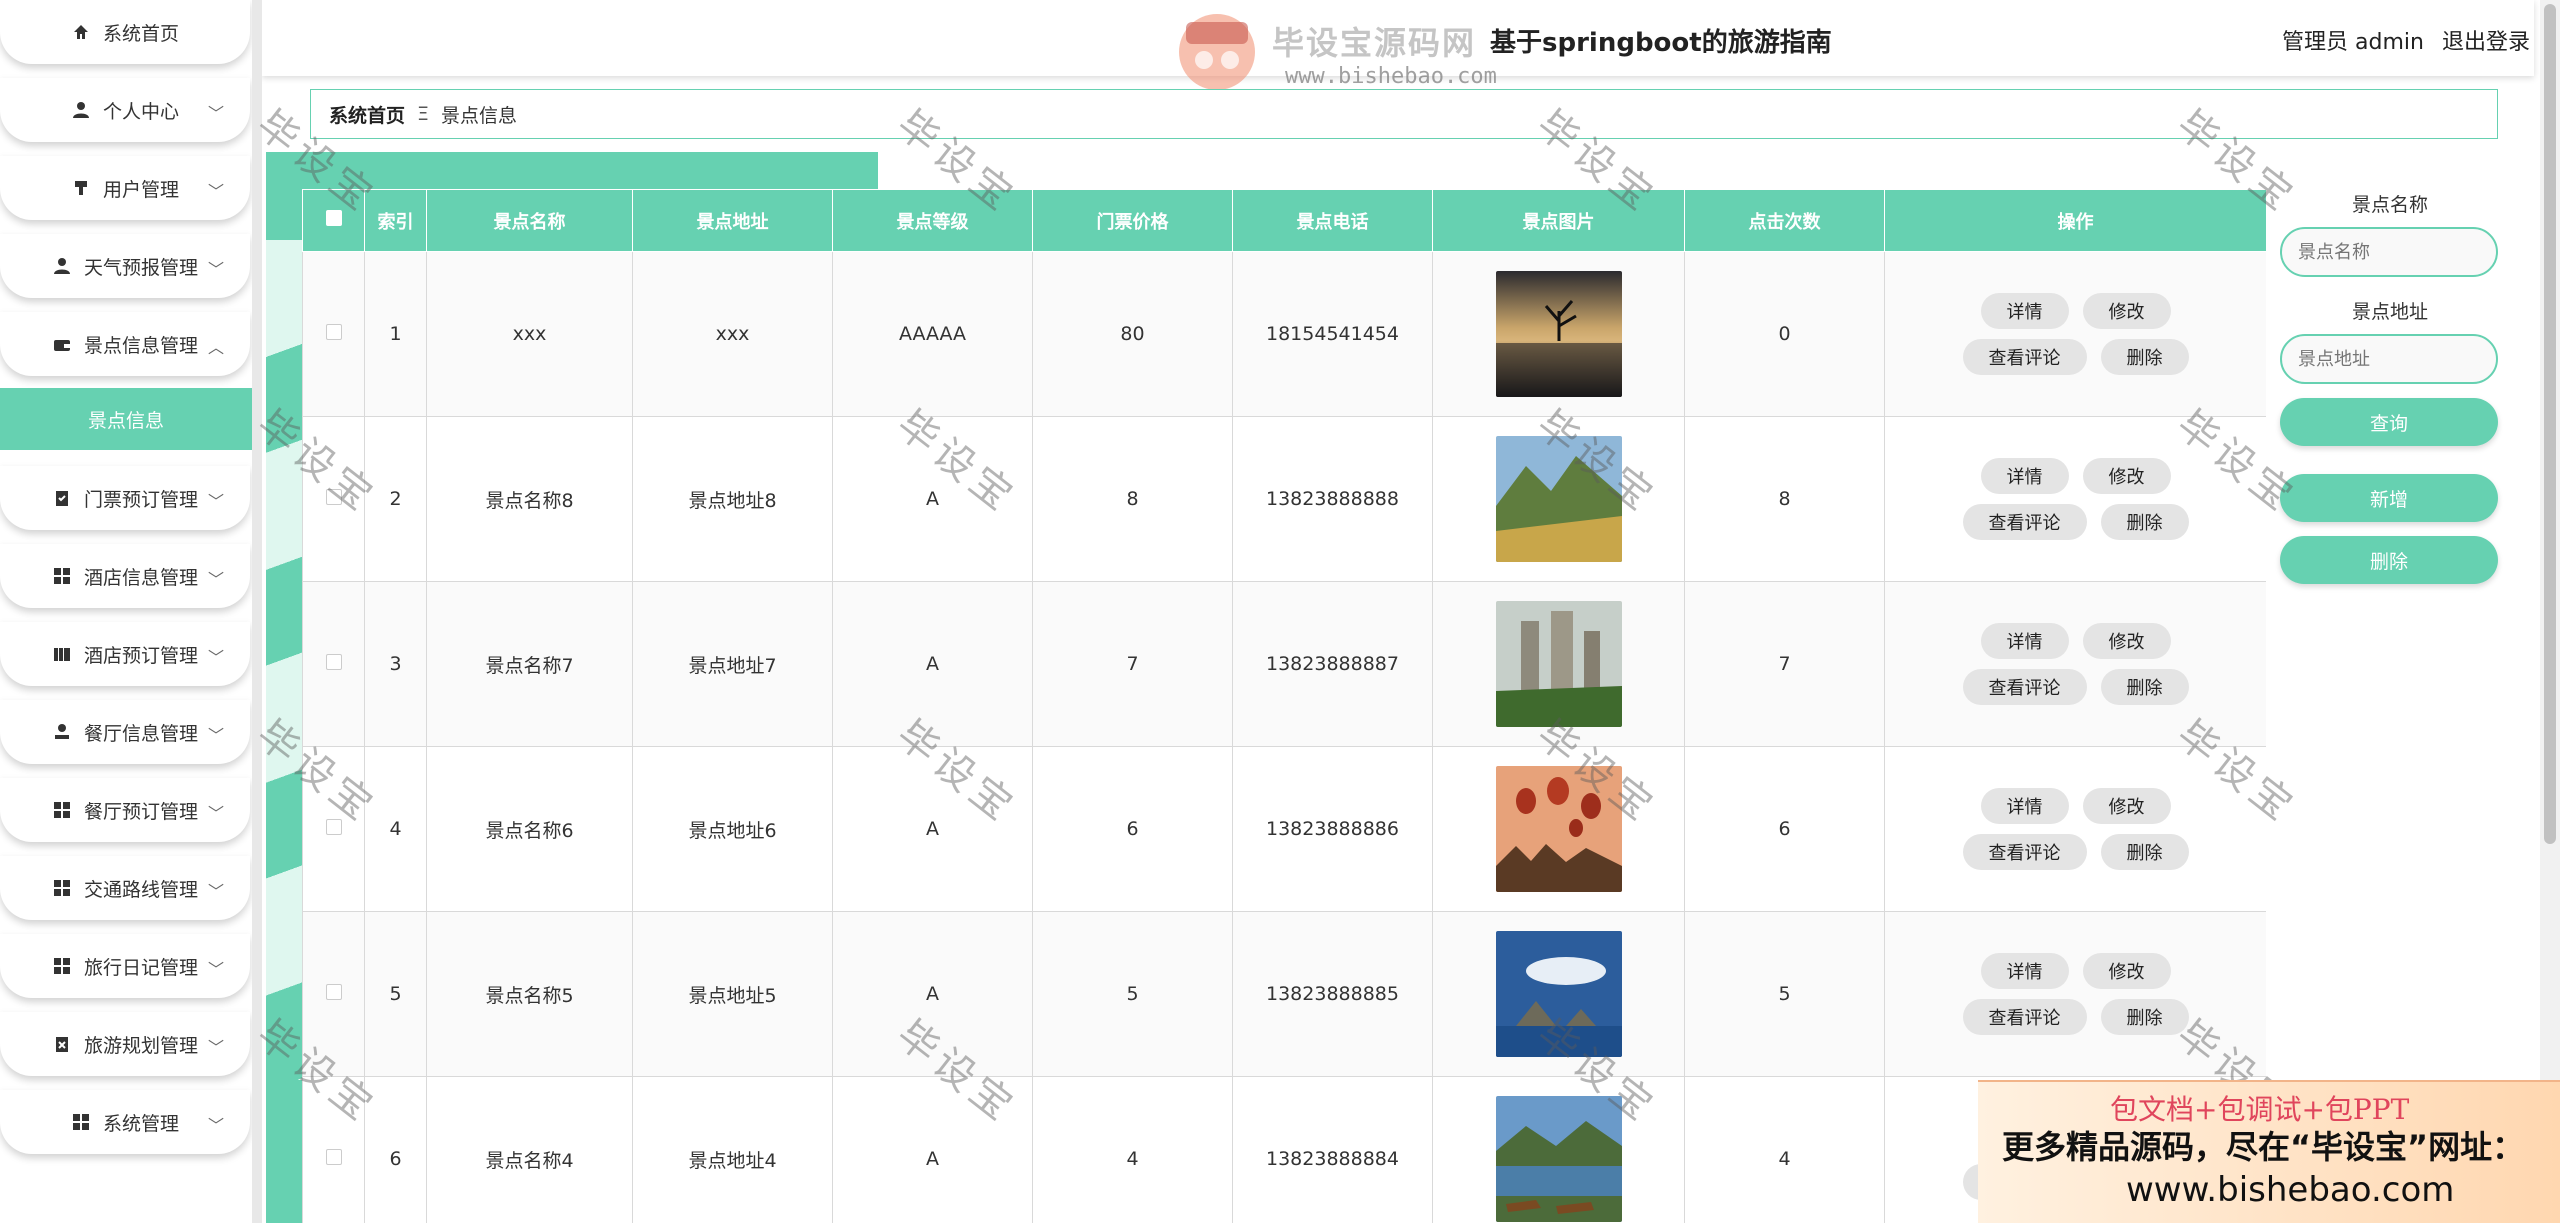 The image size is (2560, 1223). Describe the element at coordinates (125, 32) in the screenshot. I see `sidebar-item-home: 系统首页` at that location.